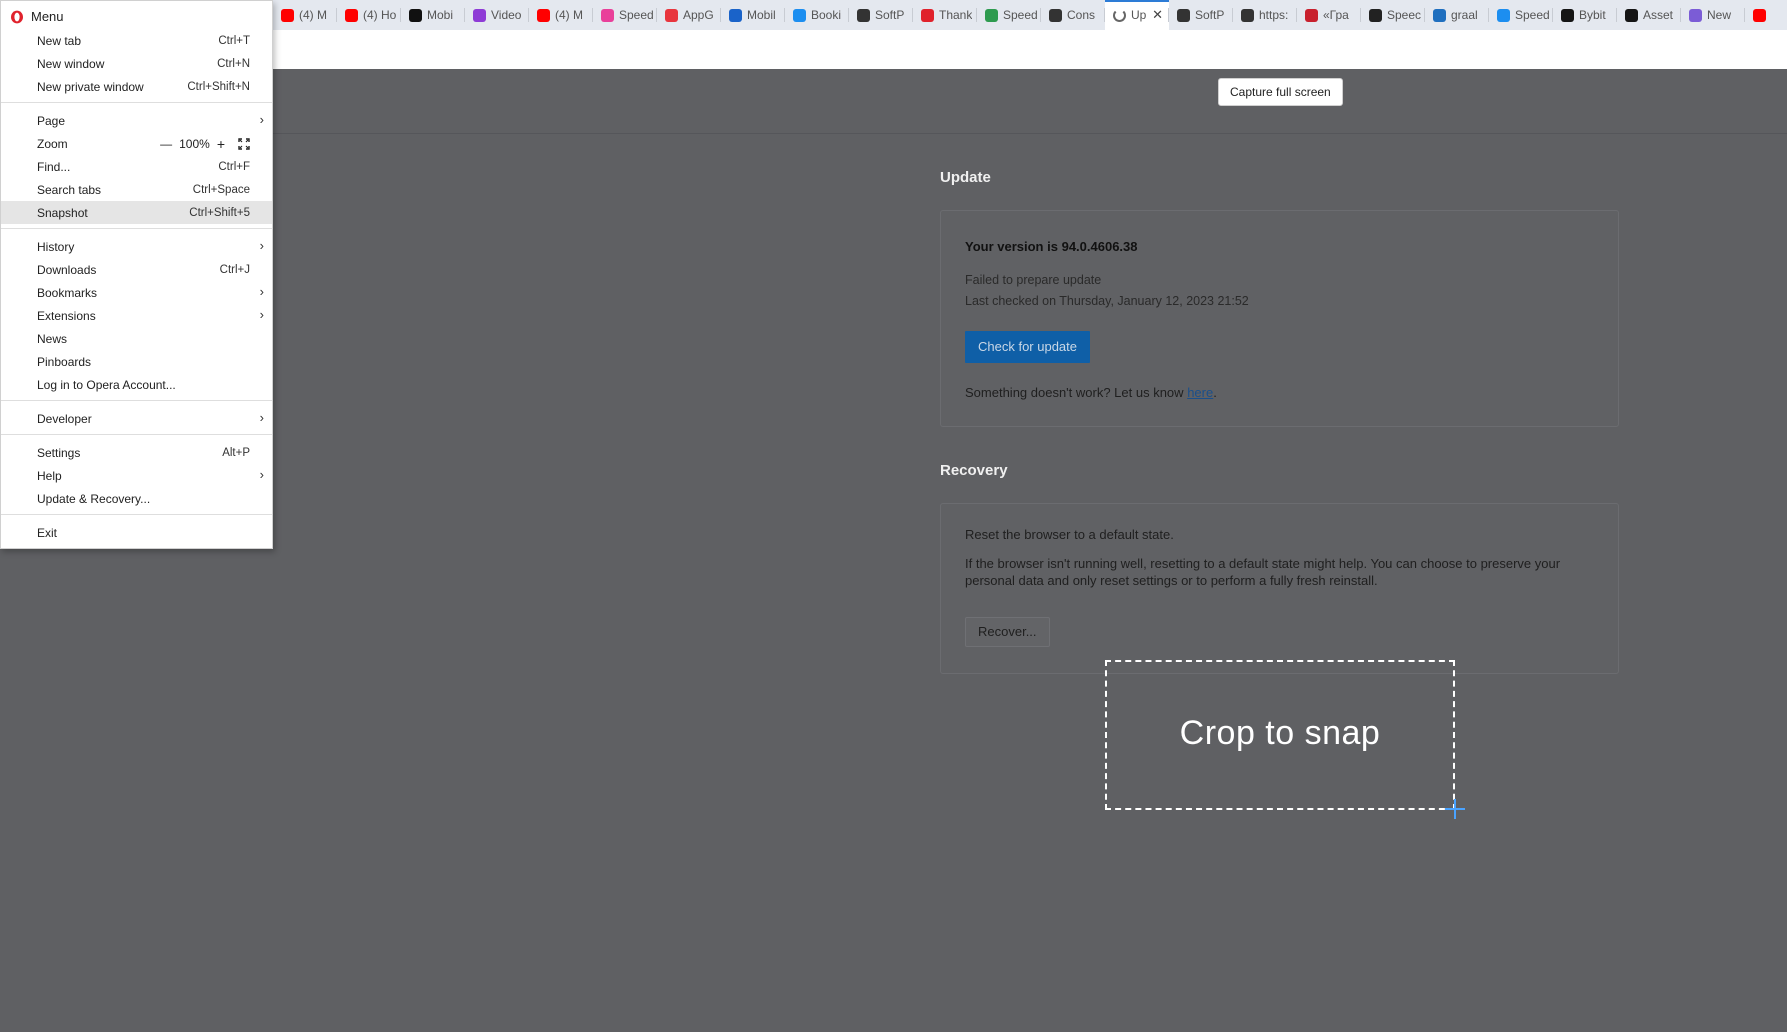 The height and width of the screenshot is (1032, 1787). I want to click on menu-item-new-tab: New tab Ctrl+T, so click(136, 40).